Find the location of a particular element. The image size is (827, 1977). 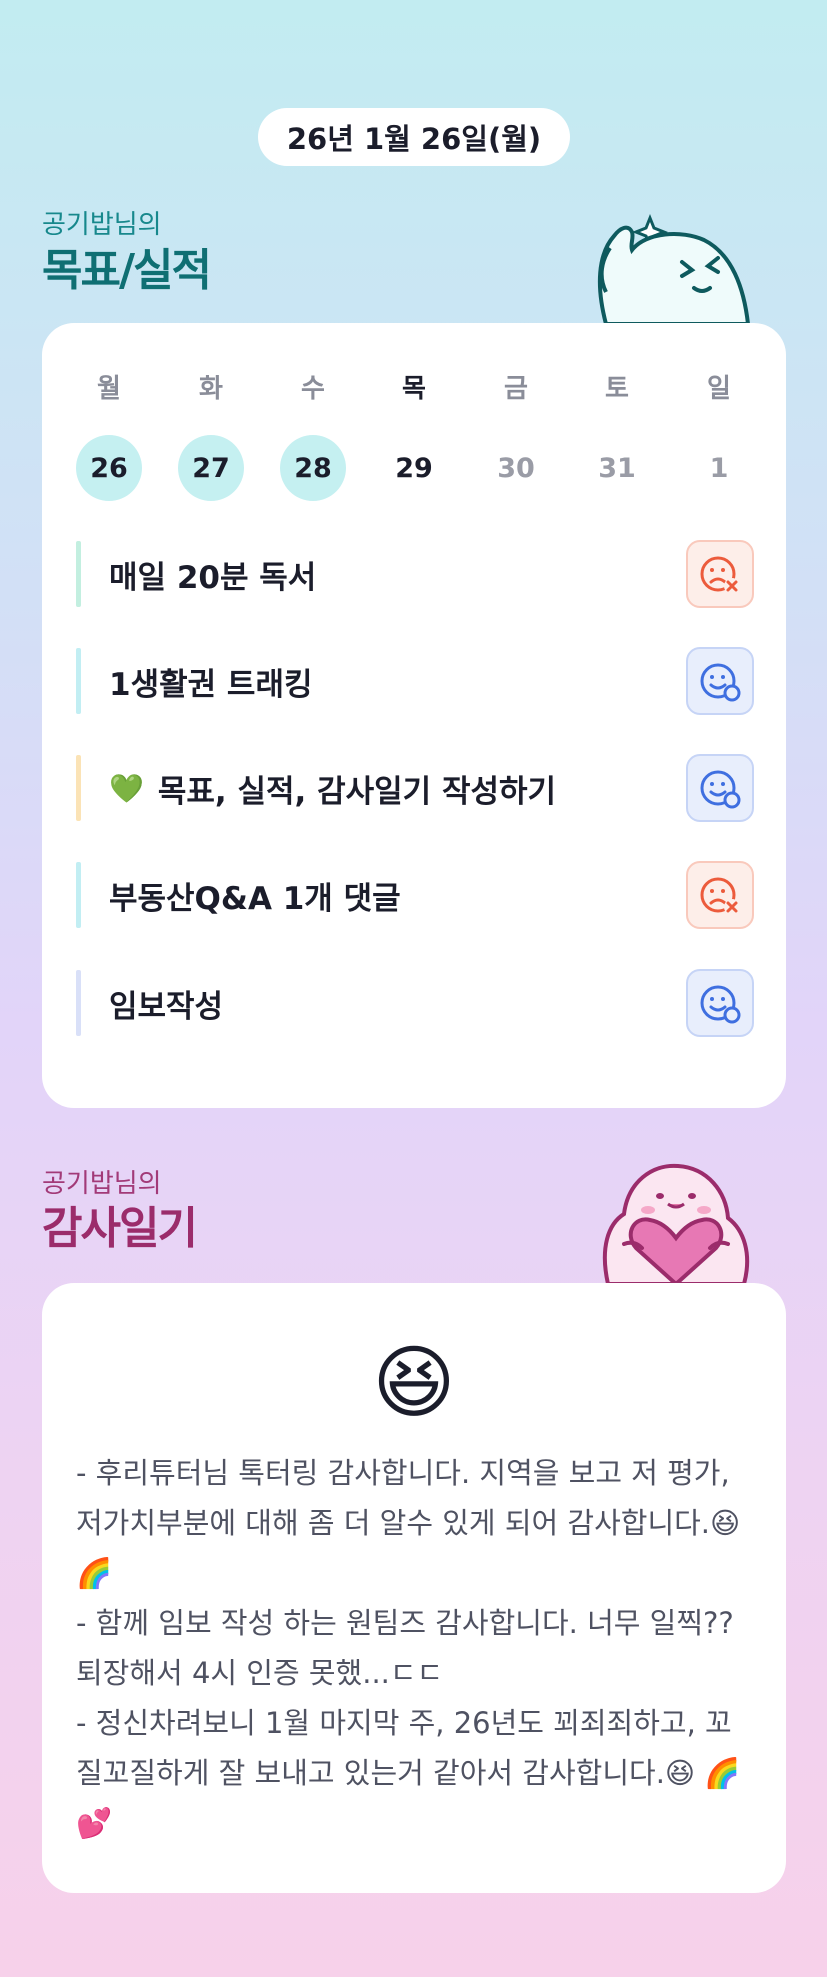

day-fri: 금 30 is located at coordinates (516, 436).